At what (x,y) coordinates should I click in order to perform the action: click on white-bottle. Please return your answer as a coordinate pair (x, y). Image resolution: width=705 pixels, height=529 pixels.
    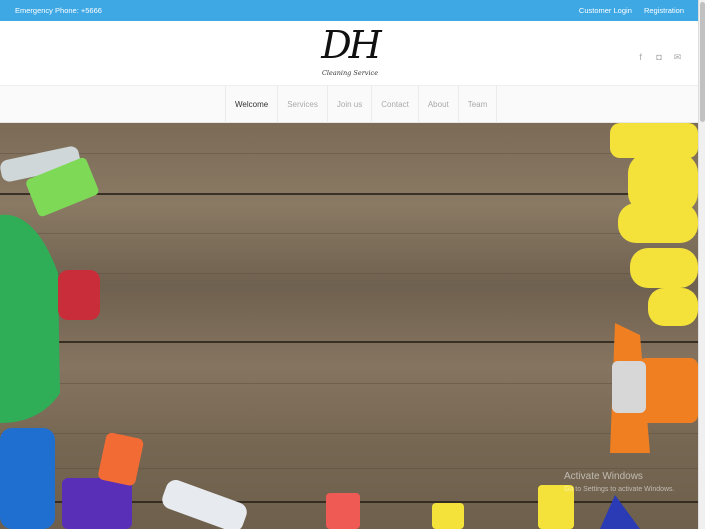
    Looking at the image, I should click on (204, 504).